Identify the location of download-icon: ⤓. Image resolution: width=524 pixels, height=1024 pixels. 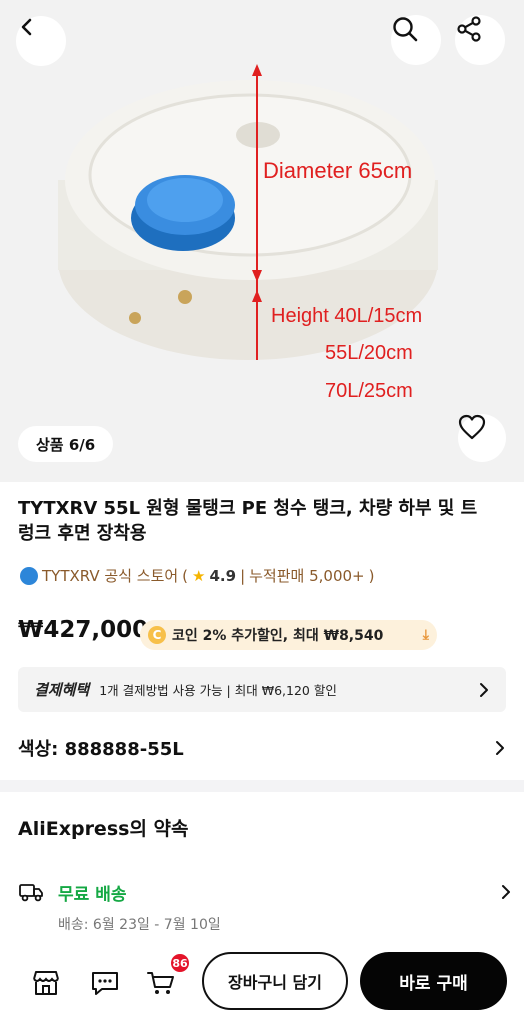
(425, 635).